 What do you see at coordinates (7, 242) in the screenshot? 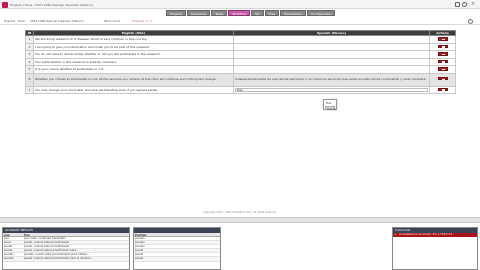
I see `glossary-source: pued` at bounding box center [7, 242].